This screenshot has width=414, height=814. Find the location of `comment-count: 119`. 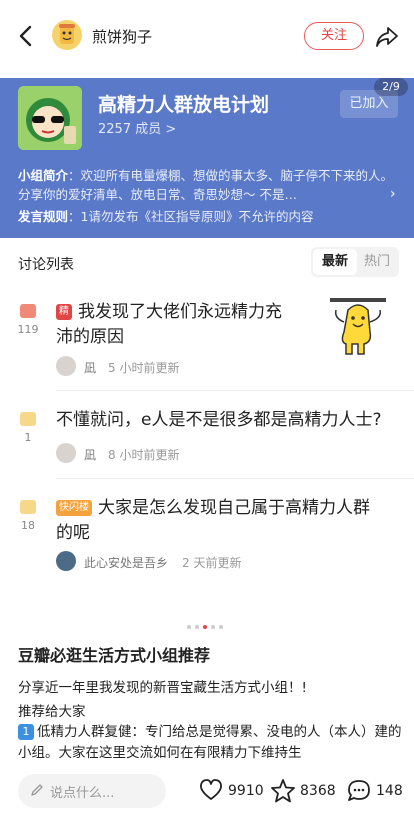

comment-count: 119 is located at coordinates (28, 329).